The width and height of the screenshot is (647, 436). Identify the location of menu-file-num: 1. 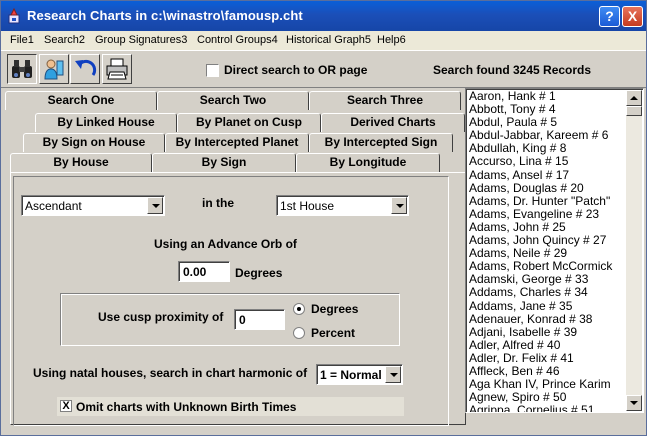
(30, 40).